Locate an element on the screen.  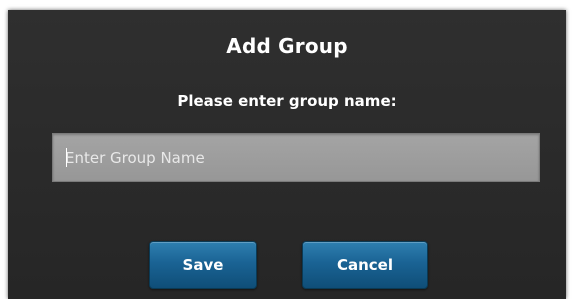
save-button: Save is located at coordinates (203, 265).